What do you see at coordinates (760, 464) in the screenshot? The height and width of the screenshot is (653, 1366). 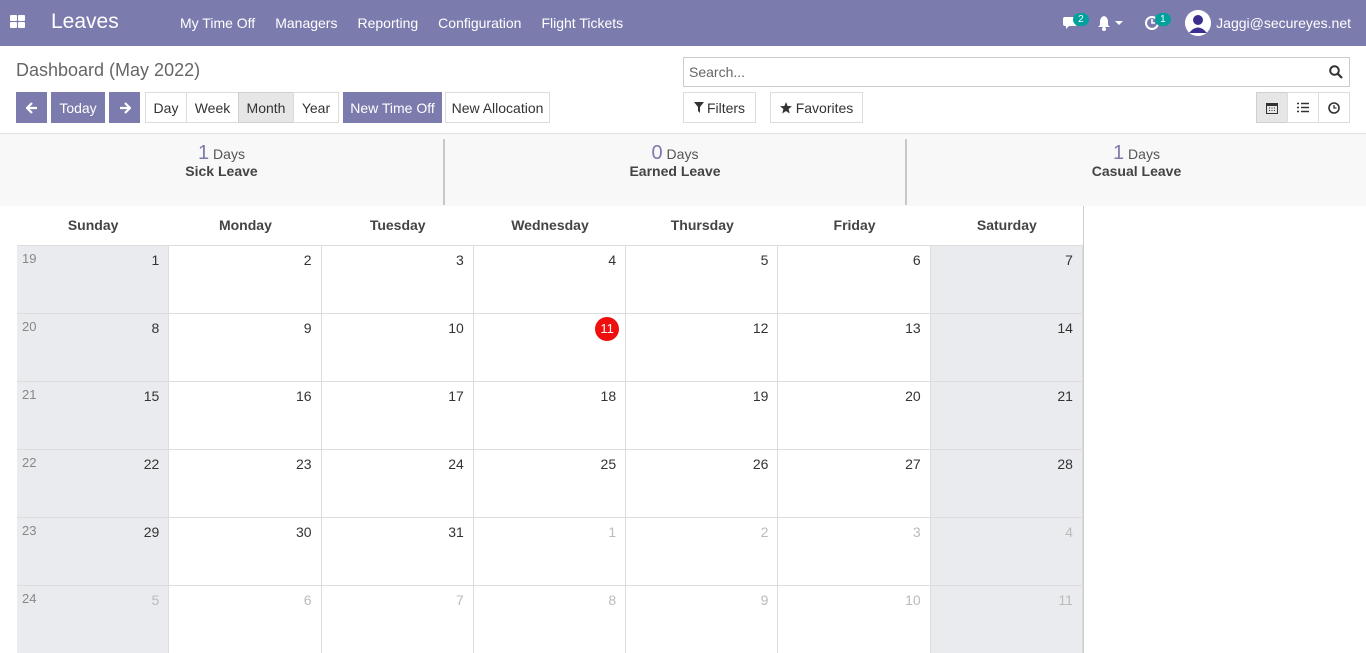 I see `day-number: 26` at bounding box center [760, 464].